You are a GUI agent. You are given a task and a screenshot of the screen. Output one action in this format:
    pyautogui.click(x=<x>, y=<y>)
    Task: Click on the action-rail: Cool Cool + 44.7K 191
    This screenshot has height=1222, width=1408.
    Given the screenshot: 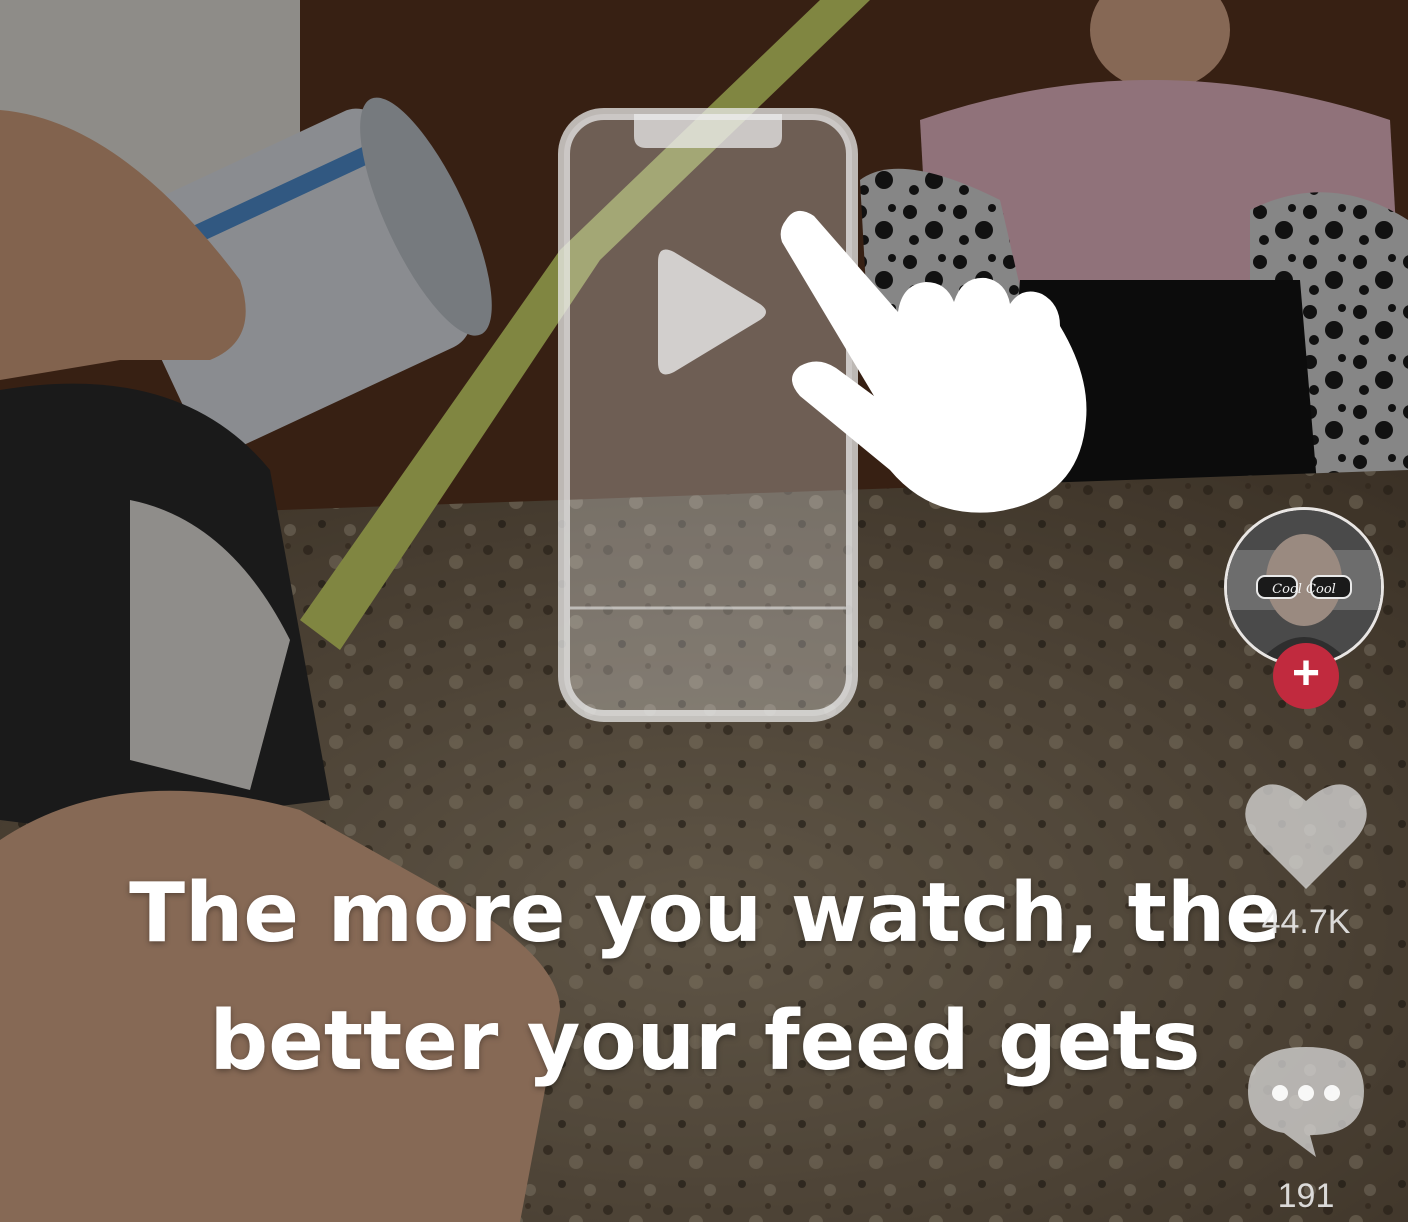 What is the action you would take?
    pyautogui.click(x=1310, y=863)
    